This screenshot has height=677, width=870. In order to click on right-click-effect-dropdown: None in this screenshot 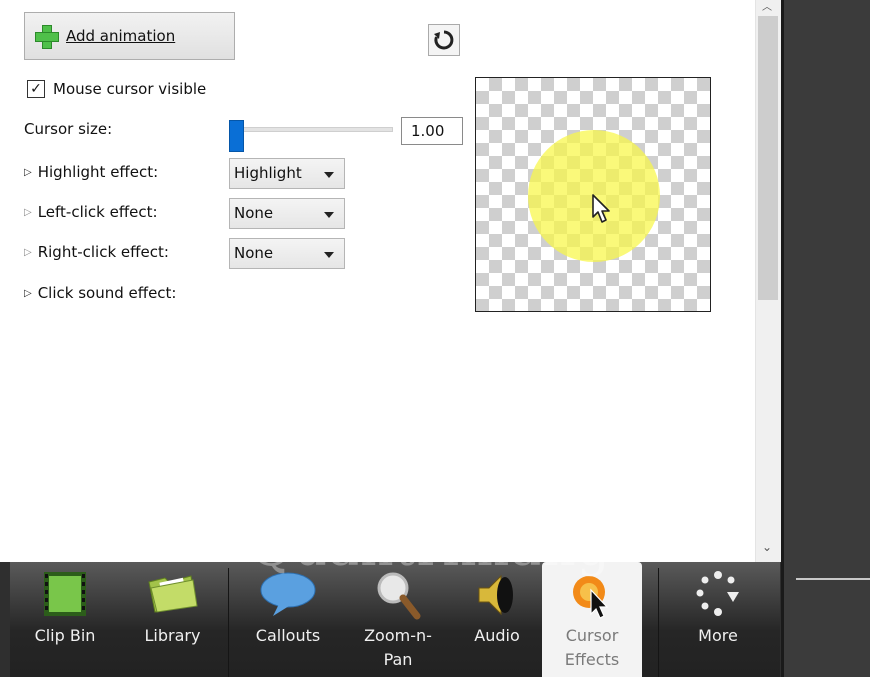, I will do `click(287, 253)`.